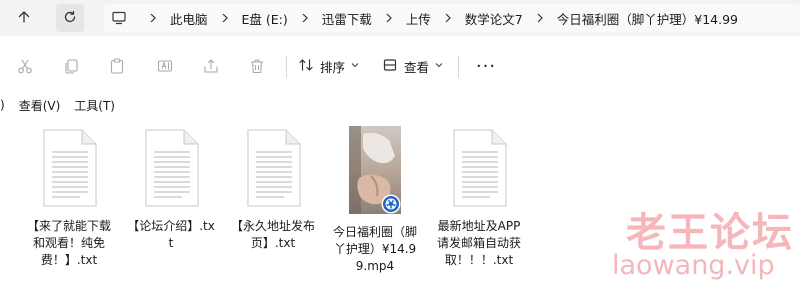 This screenshot has height=289, width=800. Describe the element at coordinates (417, 67) in the screenshot. I see `view-label: 查看` at that location.